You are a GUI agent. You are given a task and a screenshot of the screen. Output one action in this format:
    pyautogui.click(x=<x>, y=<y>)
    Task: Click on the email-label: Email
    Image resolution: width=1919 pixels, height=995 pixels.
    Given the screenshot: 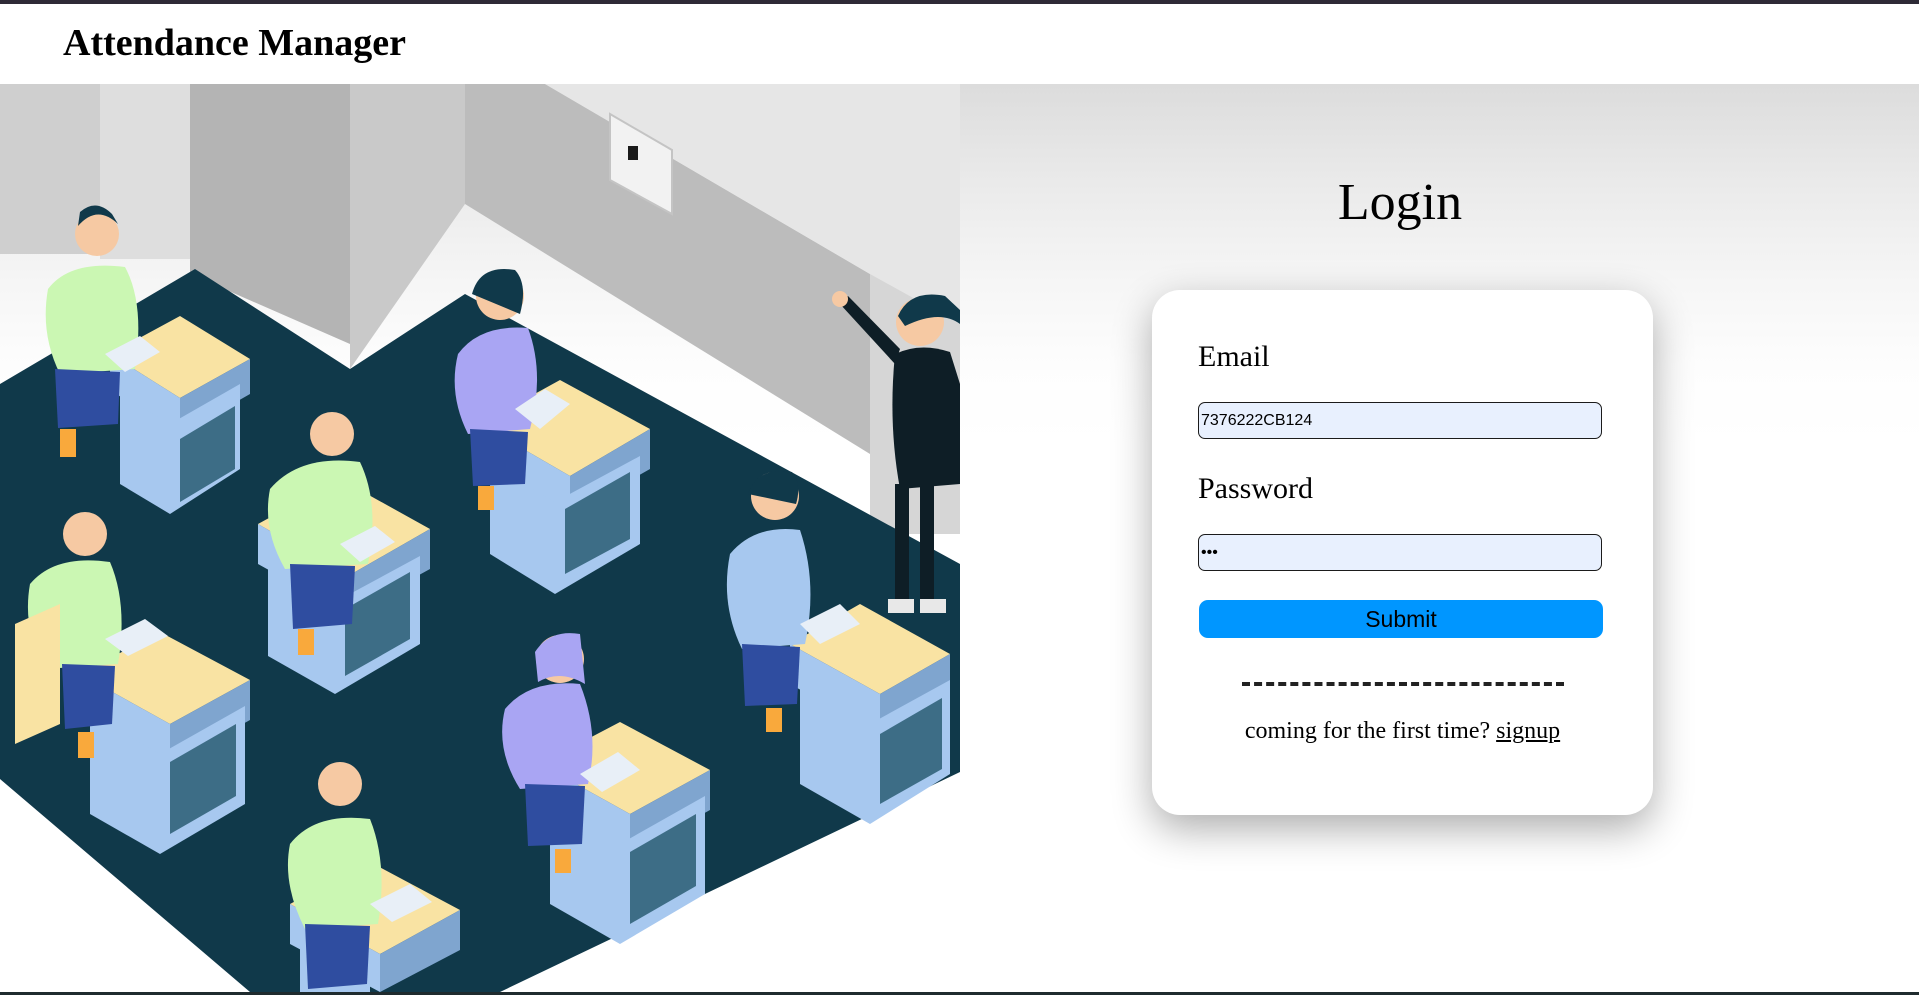 What is the action you would take?
    pyautogui.click(x=1234, y=356)
    